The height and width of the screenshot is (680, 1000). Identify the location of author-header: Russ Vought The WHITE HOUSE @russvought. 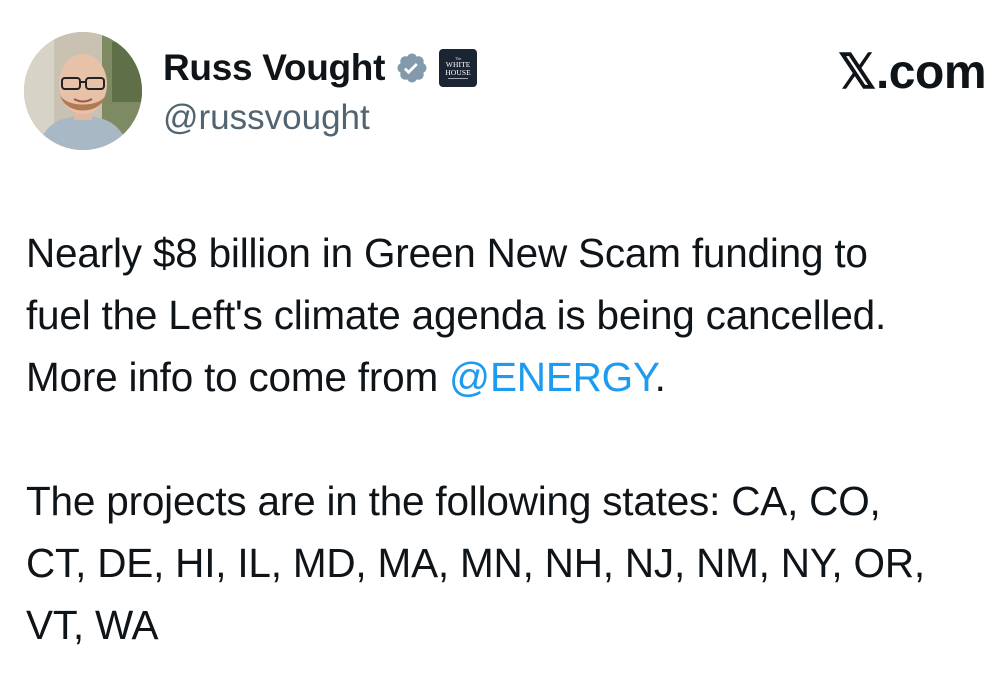
(320, 90).